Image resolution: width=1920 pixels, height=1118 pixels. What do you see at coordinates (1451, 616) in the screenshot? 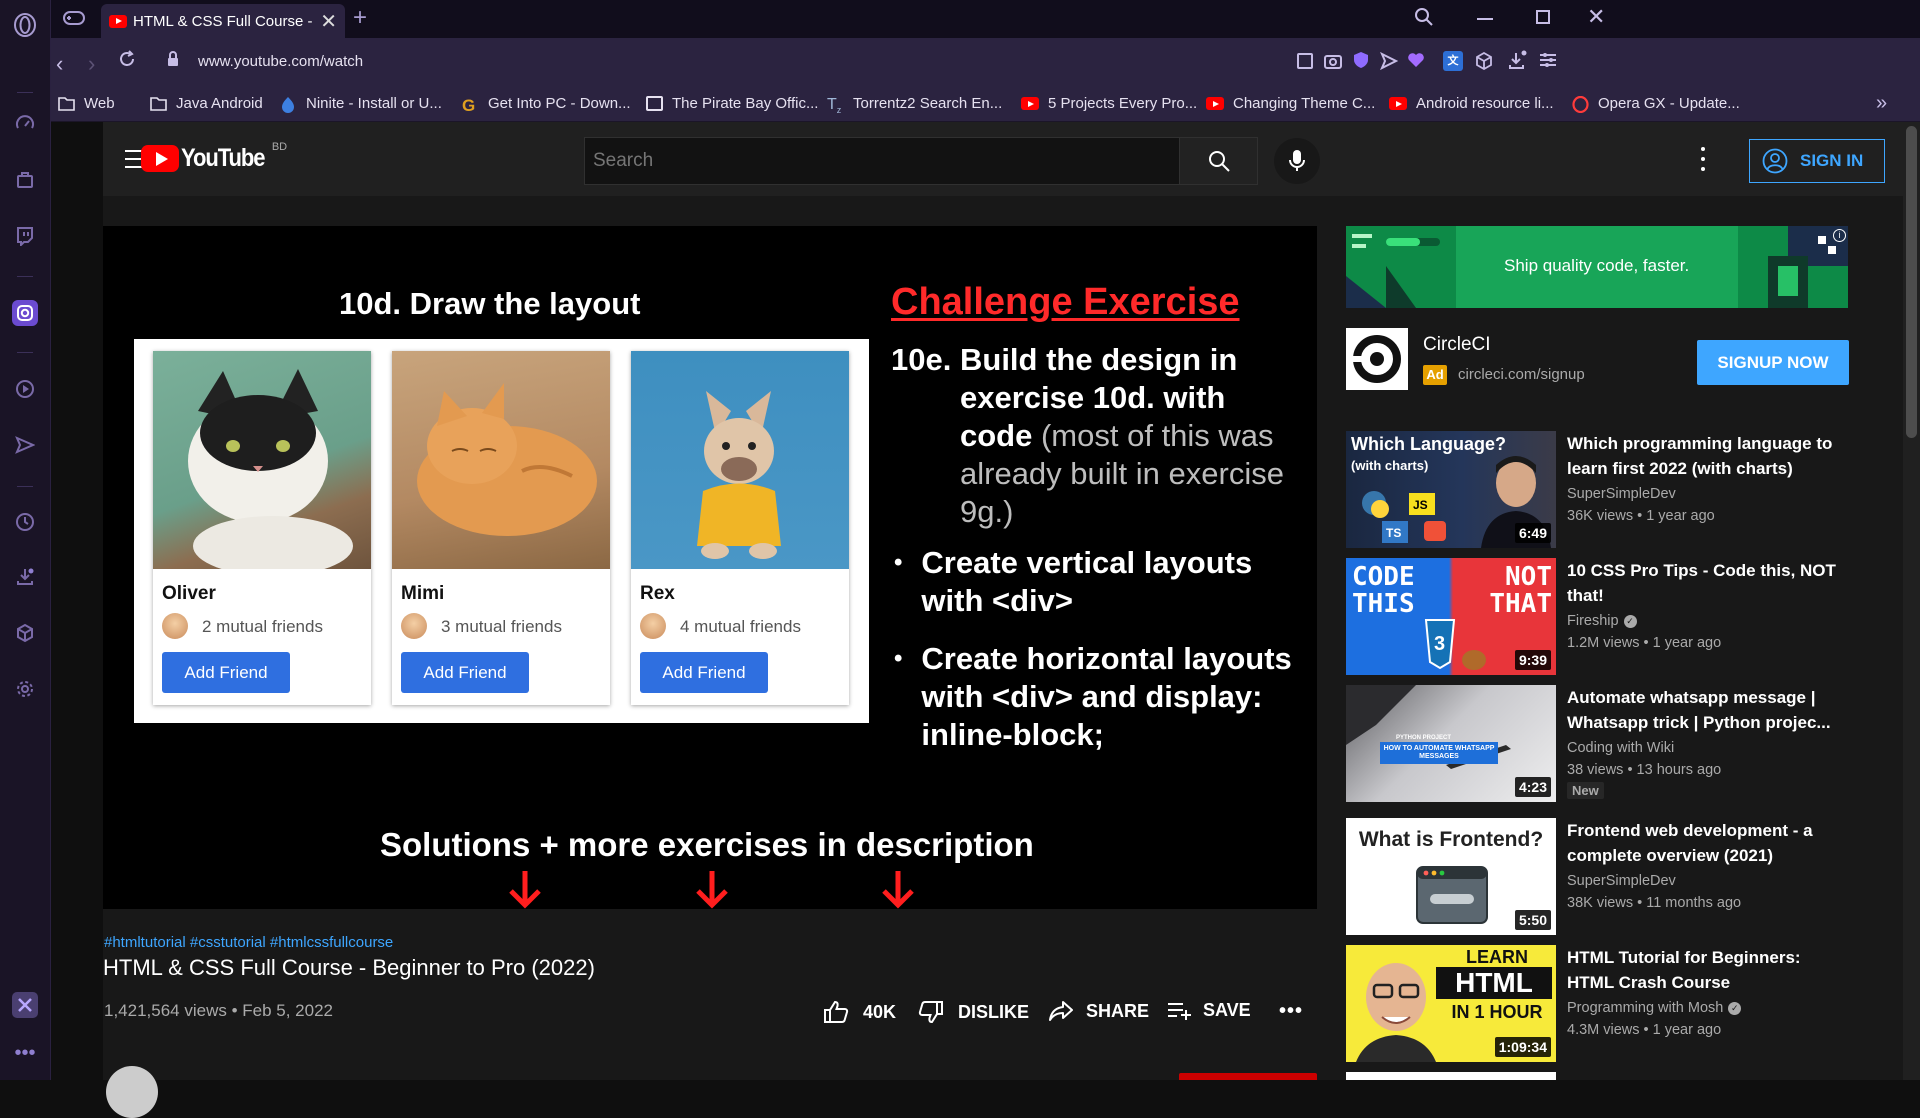
I see `video-thumbnail: CODE THIS NOT THAT 3 9:39` at bounding box center [1451, 616].